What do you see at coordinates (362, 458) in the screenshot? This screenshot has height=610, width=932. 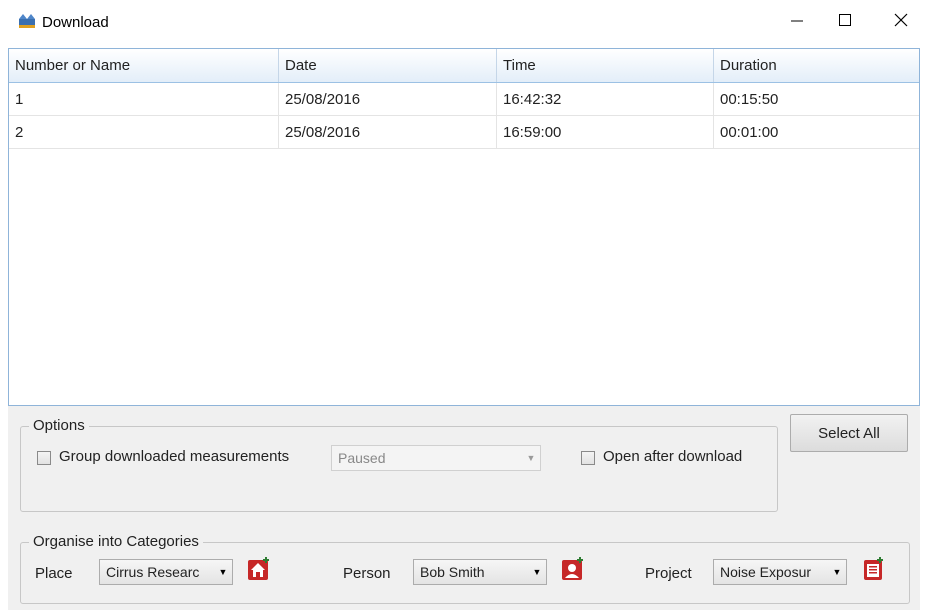 I see `group-mode-value: Paused` at bounding box center [362, 458].